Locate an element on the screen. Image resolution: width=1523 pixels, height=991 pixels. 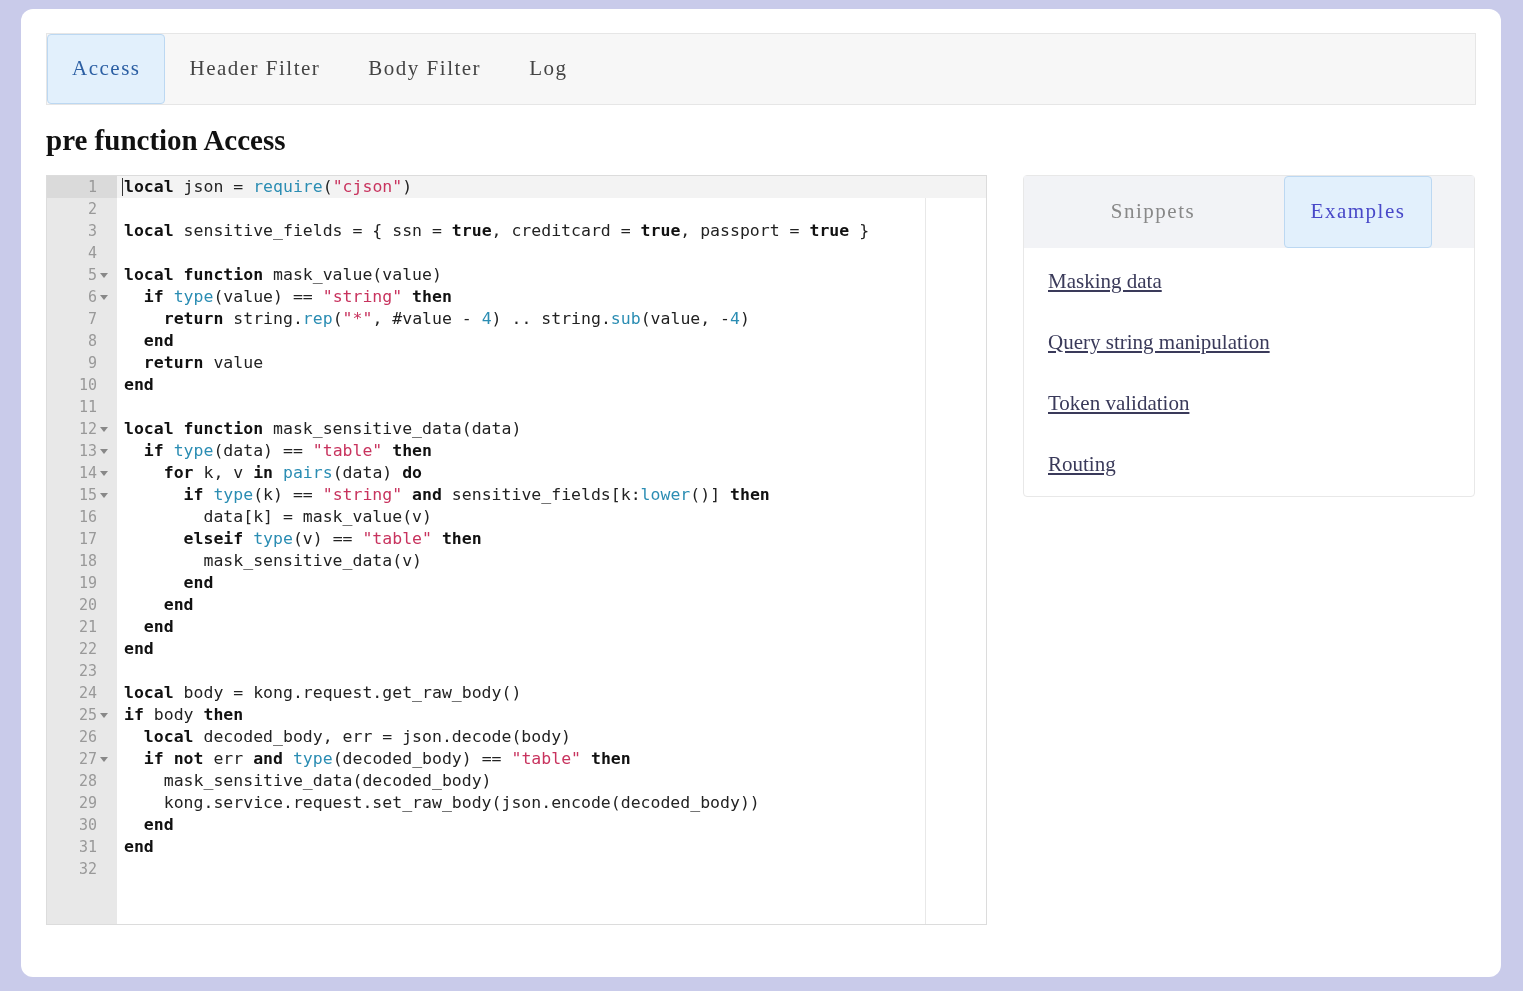
line-number: 4 is located at coordinates (92, 253).